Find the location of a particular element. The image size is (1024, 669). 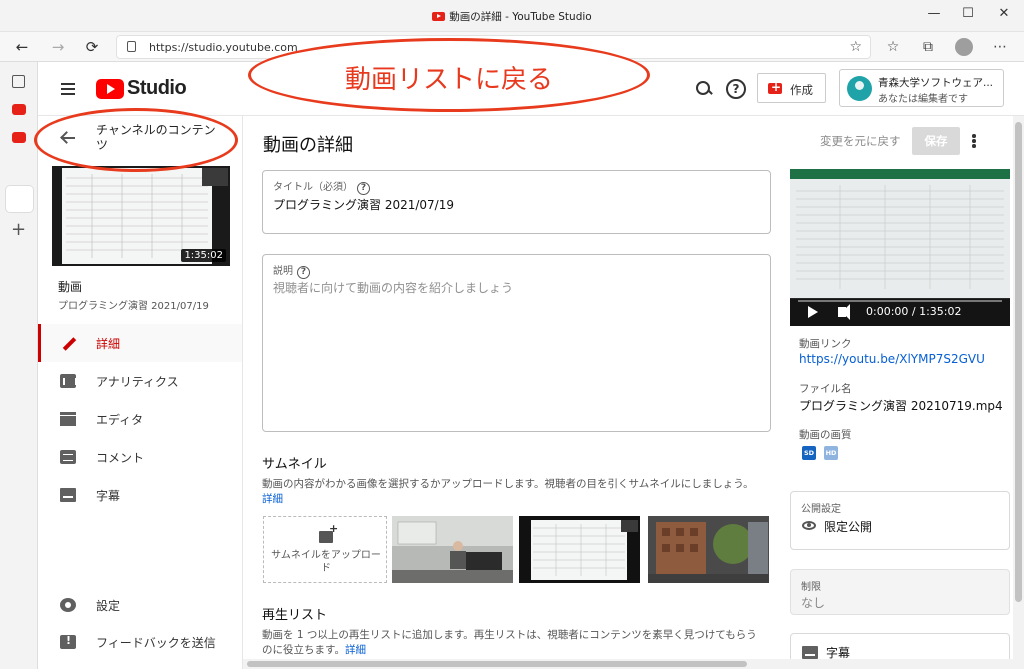

description-field: 説明? 視聴者に向けて動画の内容を紹介しましょう is located at coordinates (516, 343).